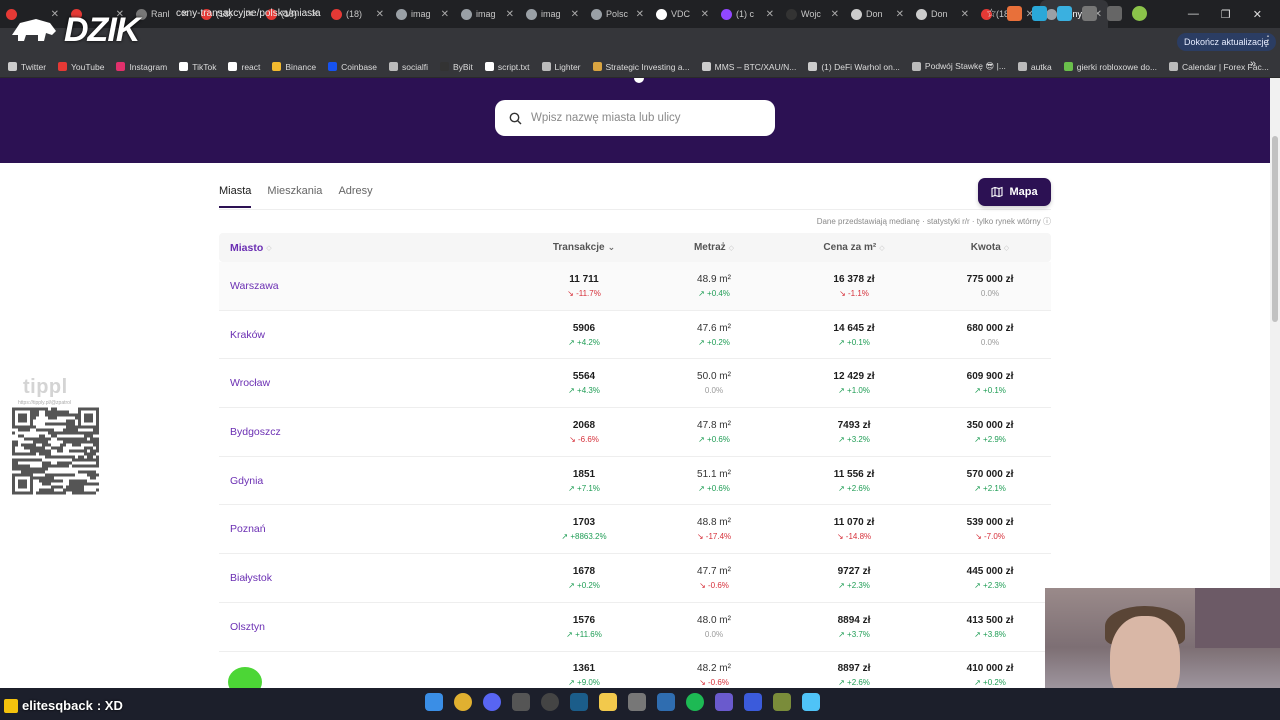 The height and width of the screenshot is (720, 1280). I want to click on area-change: ↗ +0.4%, so click(714, 293).